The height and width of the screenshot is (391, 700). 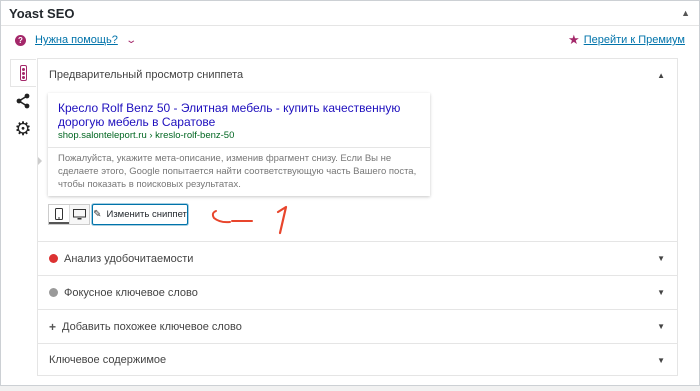 I want to click on premium-link: Перейти к Премиум, so click(x=634, y=40).